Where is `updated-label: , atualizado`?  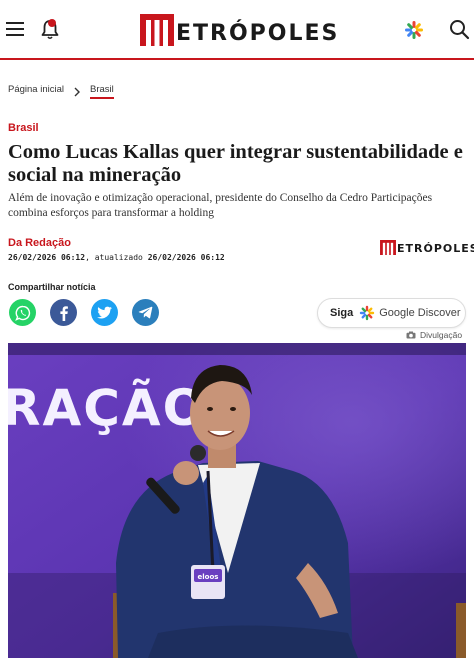 updated-label: , atualizado is located at coordinates (114, 257).